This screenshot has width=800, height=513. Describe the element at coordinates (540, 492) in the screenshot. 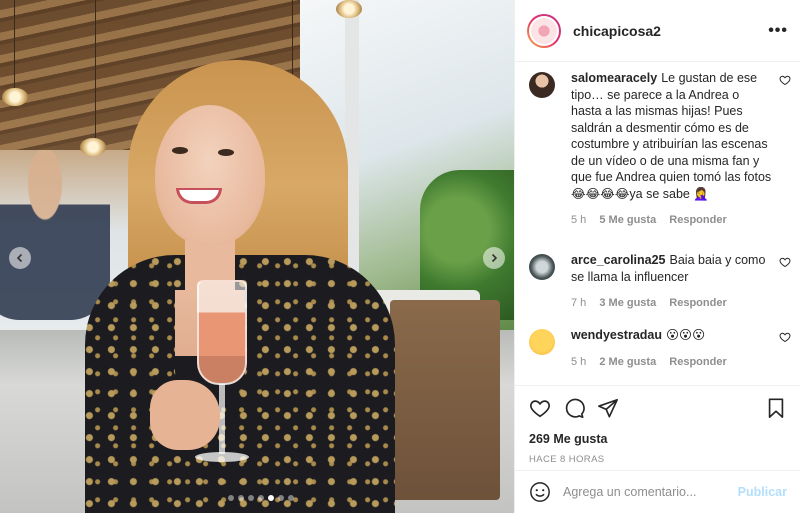

I see `emoji-icon` at that location.